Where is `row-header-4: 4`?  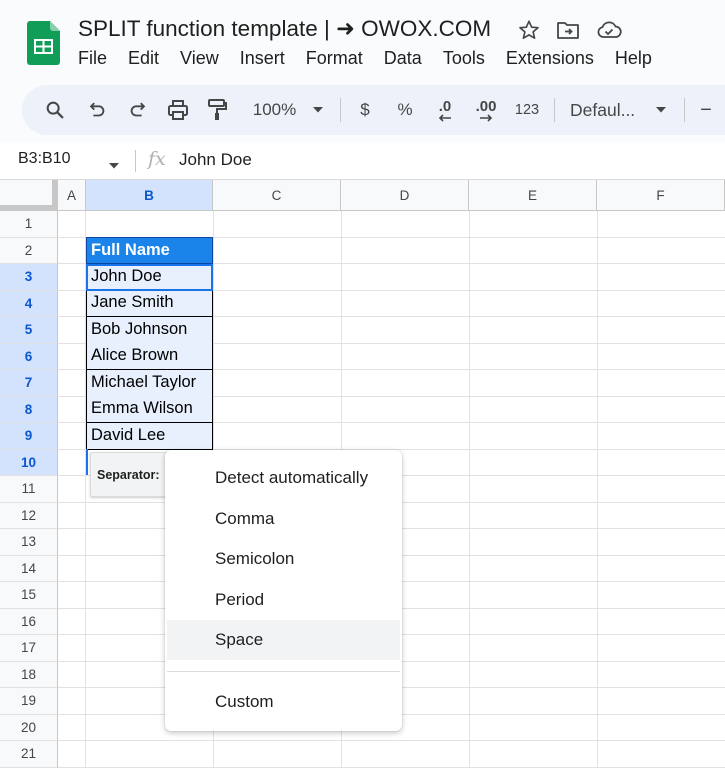
row-header-4: 4 is located at coordinates (29, 303).